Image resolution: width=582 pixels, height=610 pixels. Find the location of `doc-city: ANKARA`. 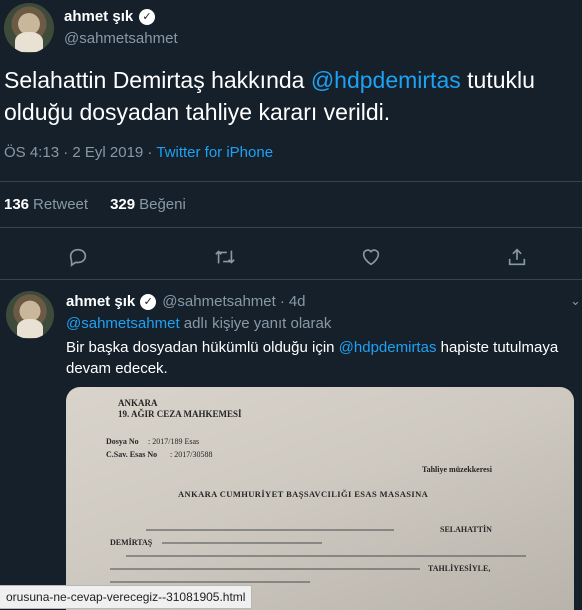

doc-city: ANKARA is located at coordinates (138, 403).